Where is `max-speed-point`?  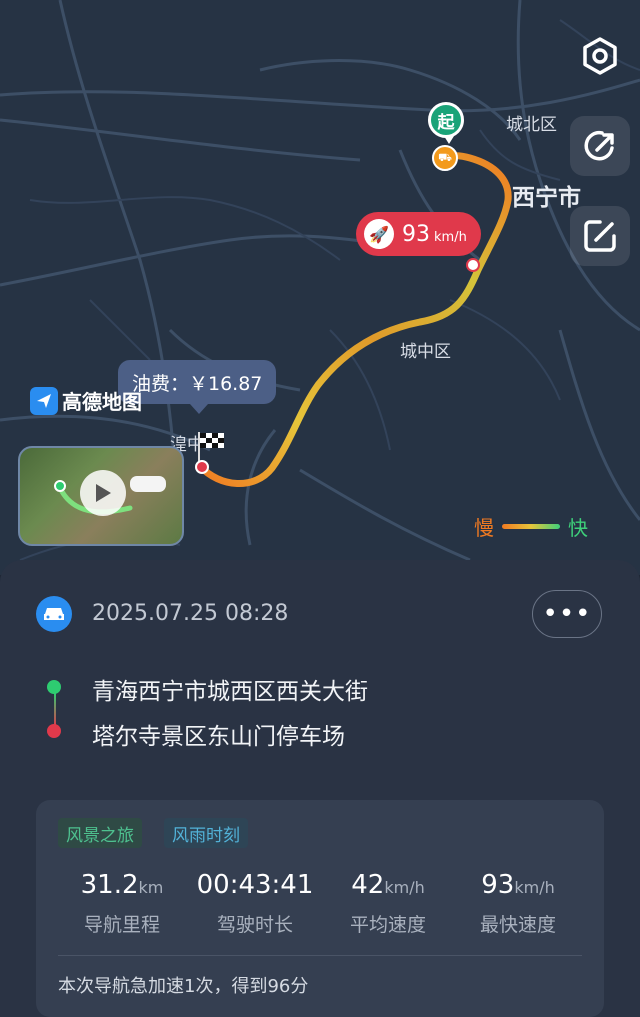
max-speed-point is located at coordinates (473, 265).